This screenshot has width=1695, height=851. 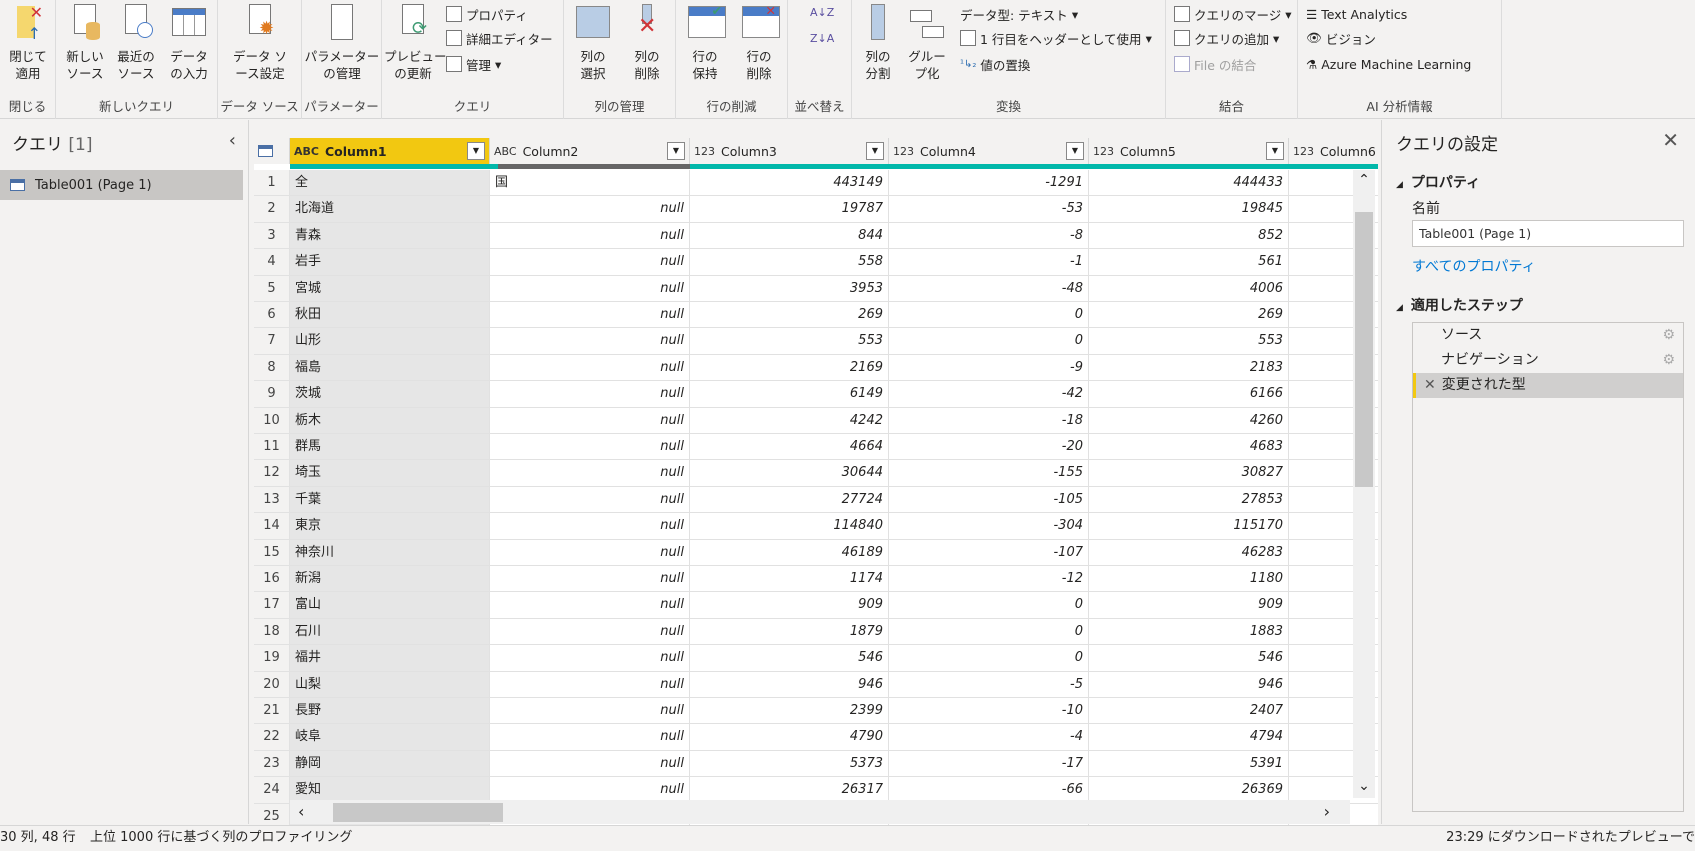 What do you see at coordinates (789, 151) in the screenshot?
I see `column-header: 123 Column3 ▼` at bounding box center [789, 151].